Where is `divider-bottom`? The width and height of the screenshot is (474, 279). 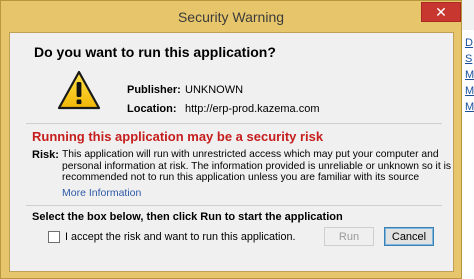 divider-bottom is located at coordinates (234, 205).